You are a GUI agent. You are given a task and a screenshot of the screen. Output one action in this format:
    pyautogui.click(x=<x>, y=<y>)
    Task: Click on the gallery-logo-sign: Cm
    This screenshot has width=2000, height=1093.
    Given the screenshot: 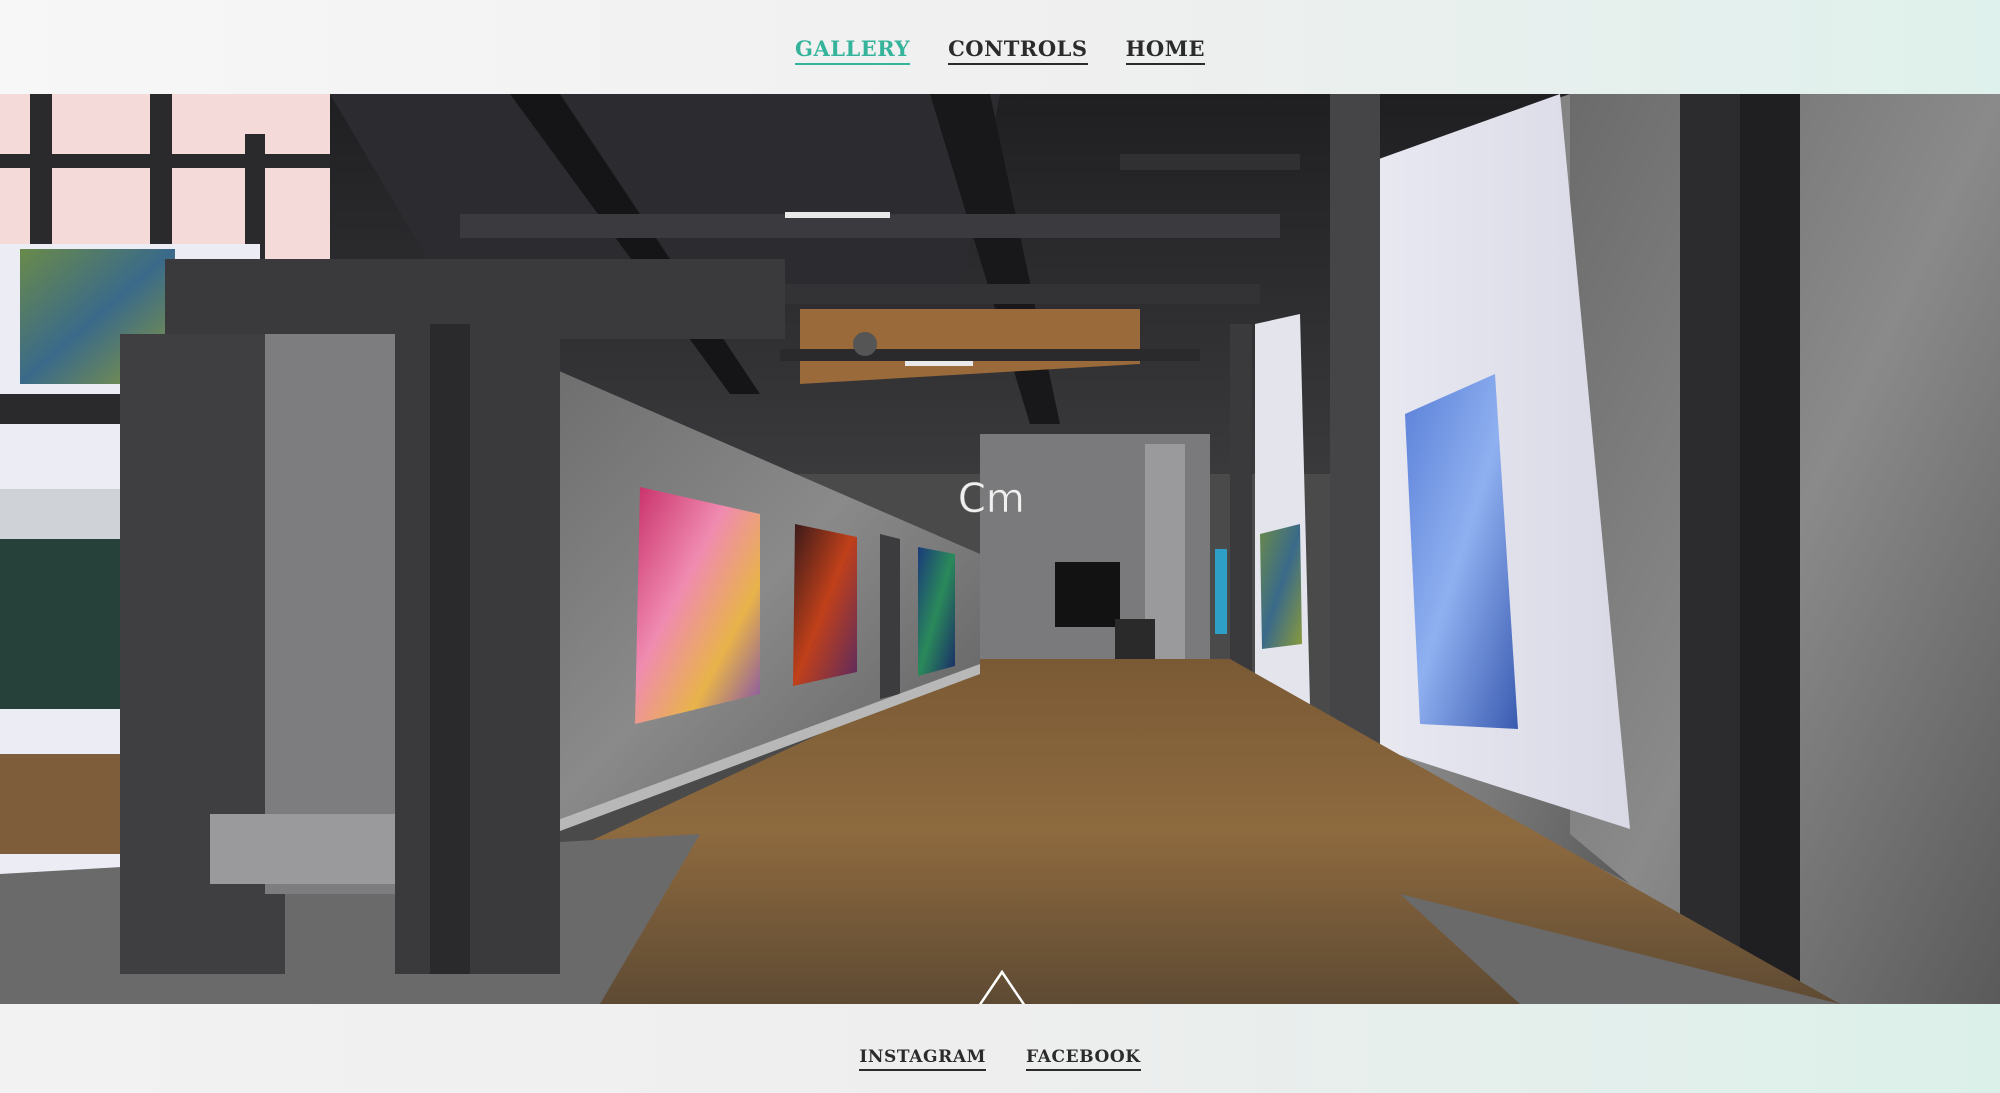 What is the action you would take?
    pyautogui.click(x=991, y=499)
    